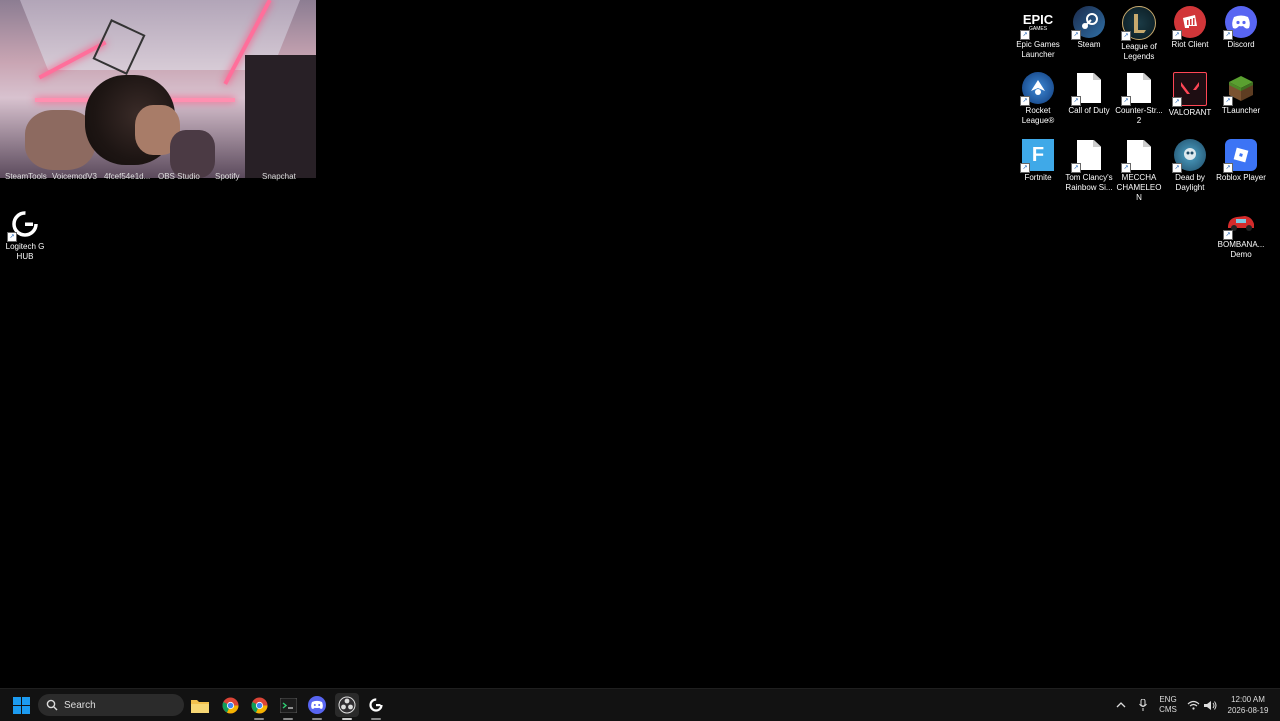 The image size is (1280, 721). I want to click on tray-volume, so click(1210, 705).